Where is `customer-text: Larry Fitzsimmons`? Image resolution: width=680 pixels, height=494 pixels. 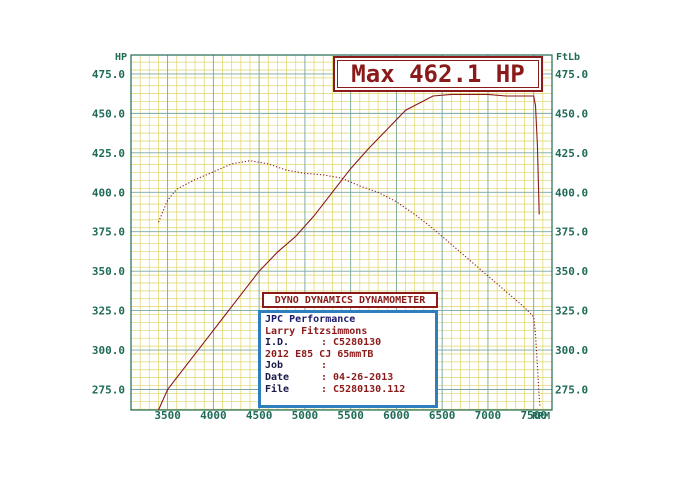 customer-text: Larry Fitzsimmons is located at coordinates (316, 331).